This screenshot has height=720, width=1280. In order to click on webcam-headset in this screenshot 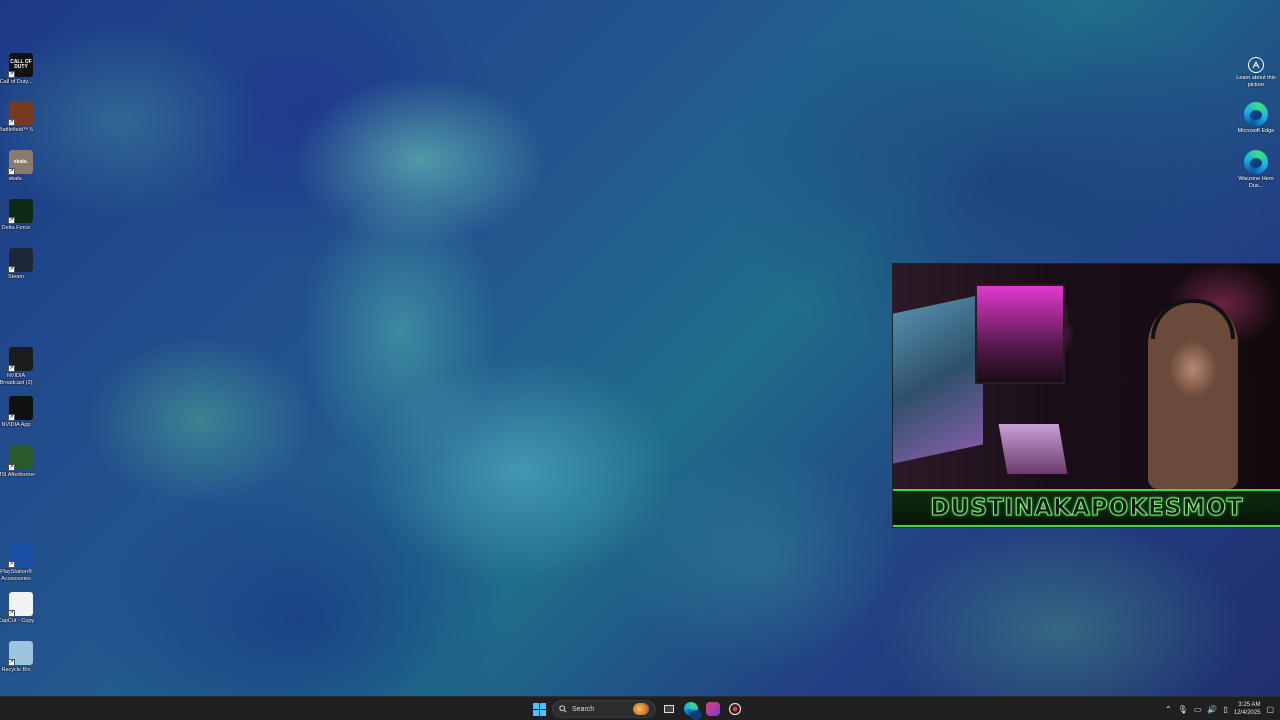, I will do `click(1193, 319)`.